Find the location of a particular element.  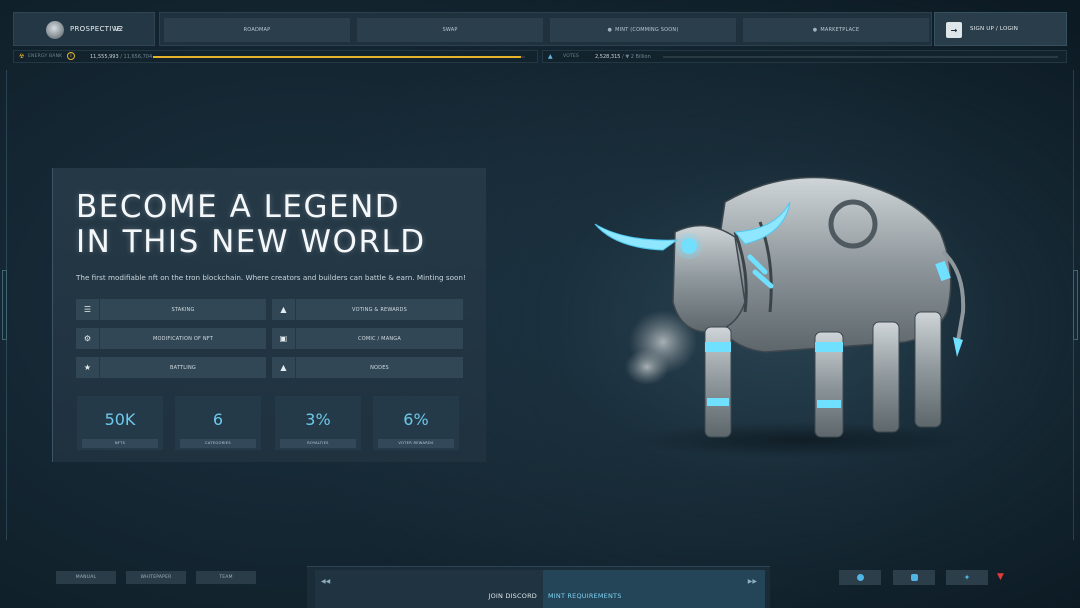

energy-bank-value: 11,555,993 / 11,656,704 is located at coordinates (121, 57).